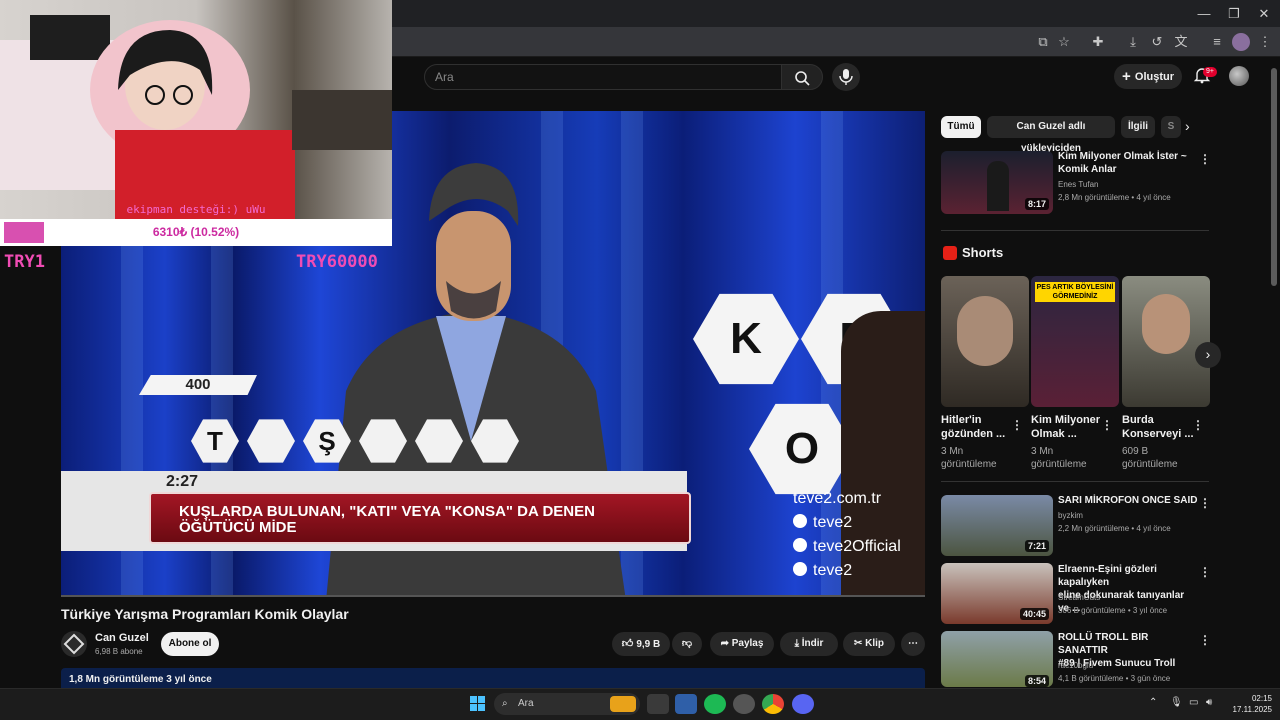  Describe the element at coordinates (658, 704) in the screenshot. I see `task-view-icon` at that location.